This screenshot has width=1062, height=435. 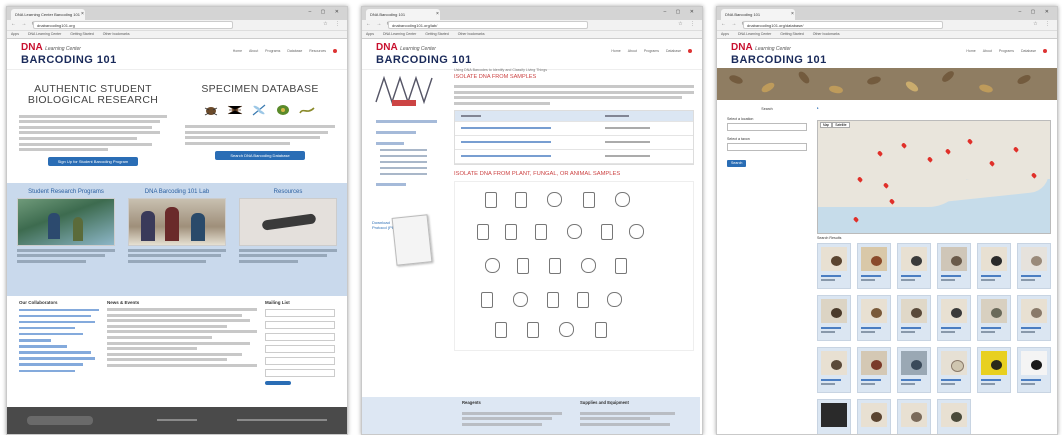 I want to click on browser-tab: DNA Learning Center Barcoding 101 ×, so click(x=48, y=14).